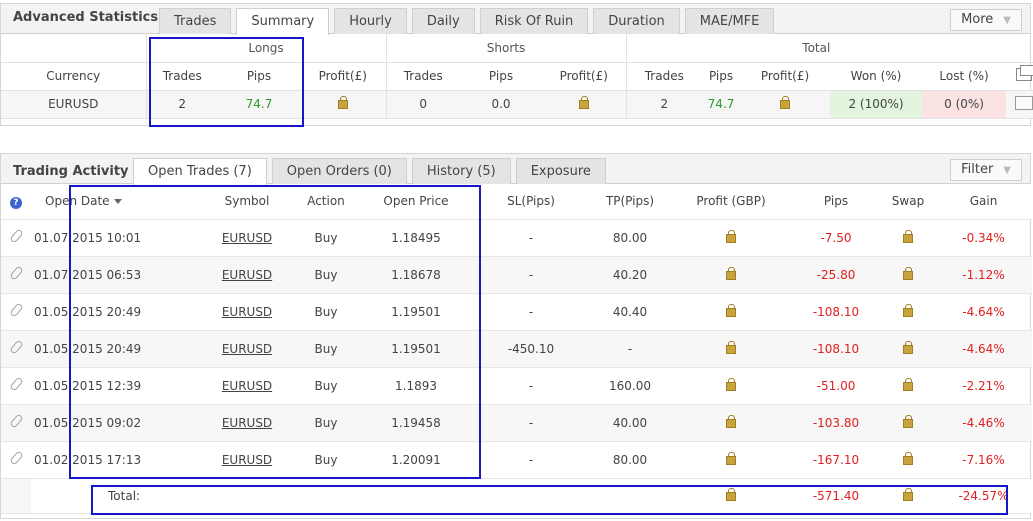 This screenshot has width=1033, height=521. I want to click on tab-daily: Daily, so click(443, 21).